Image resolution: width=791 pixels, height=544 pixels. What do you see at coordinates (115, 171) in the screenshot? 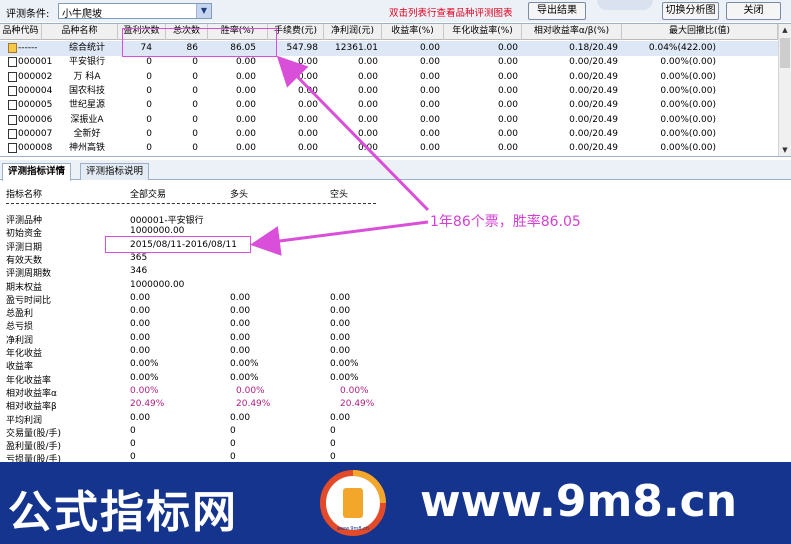
I see `tab-description: 评测指标说明` at bounding box center [115, 171].